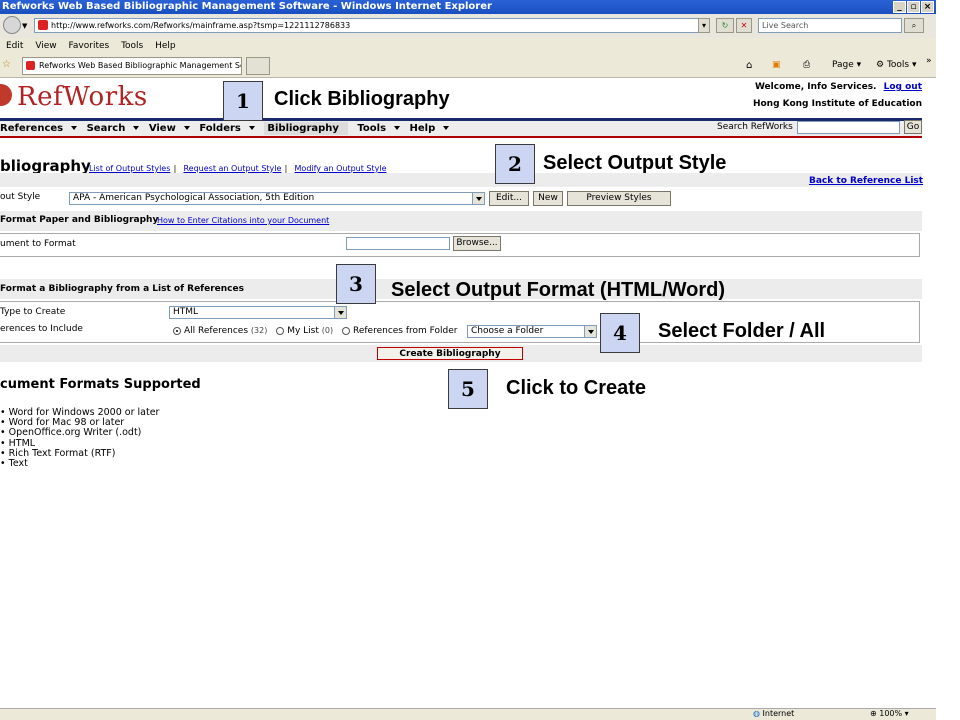  Describe the element at coordinates (744, 25) in the screenshot. I see `stop-icon: ✕` at that location.